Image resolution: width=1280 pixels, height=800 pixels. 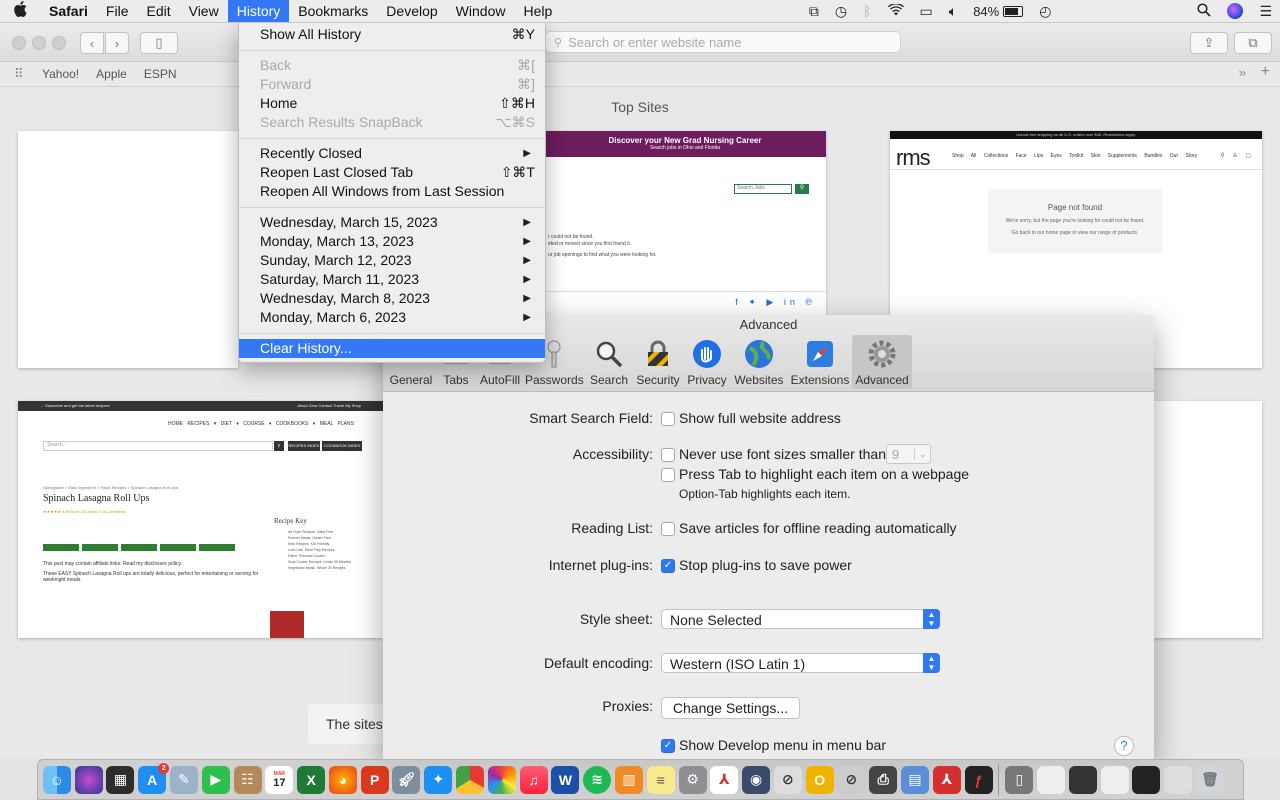 I want to click on default-encoding-select: Western (ISO Latin 1) ▲ ▼, so click(x=800, y=663).